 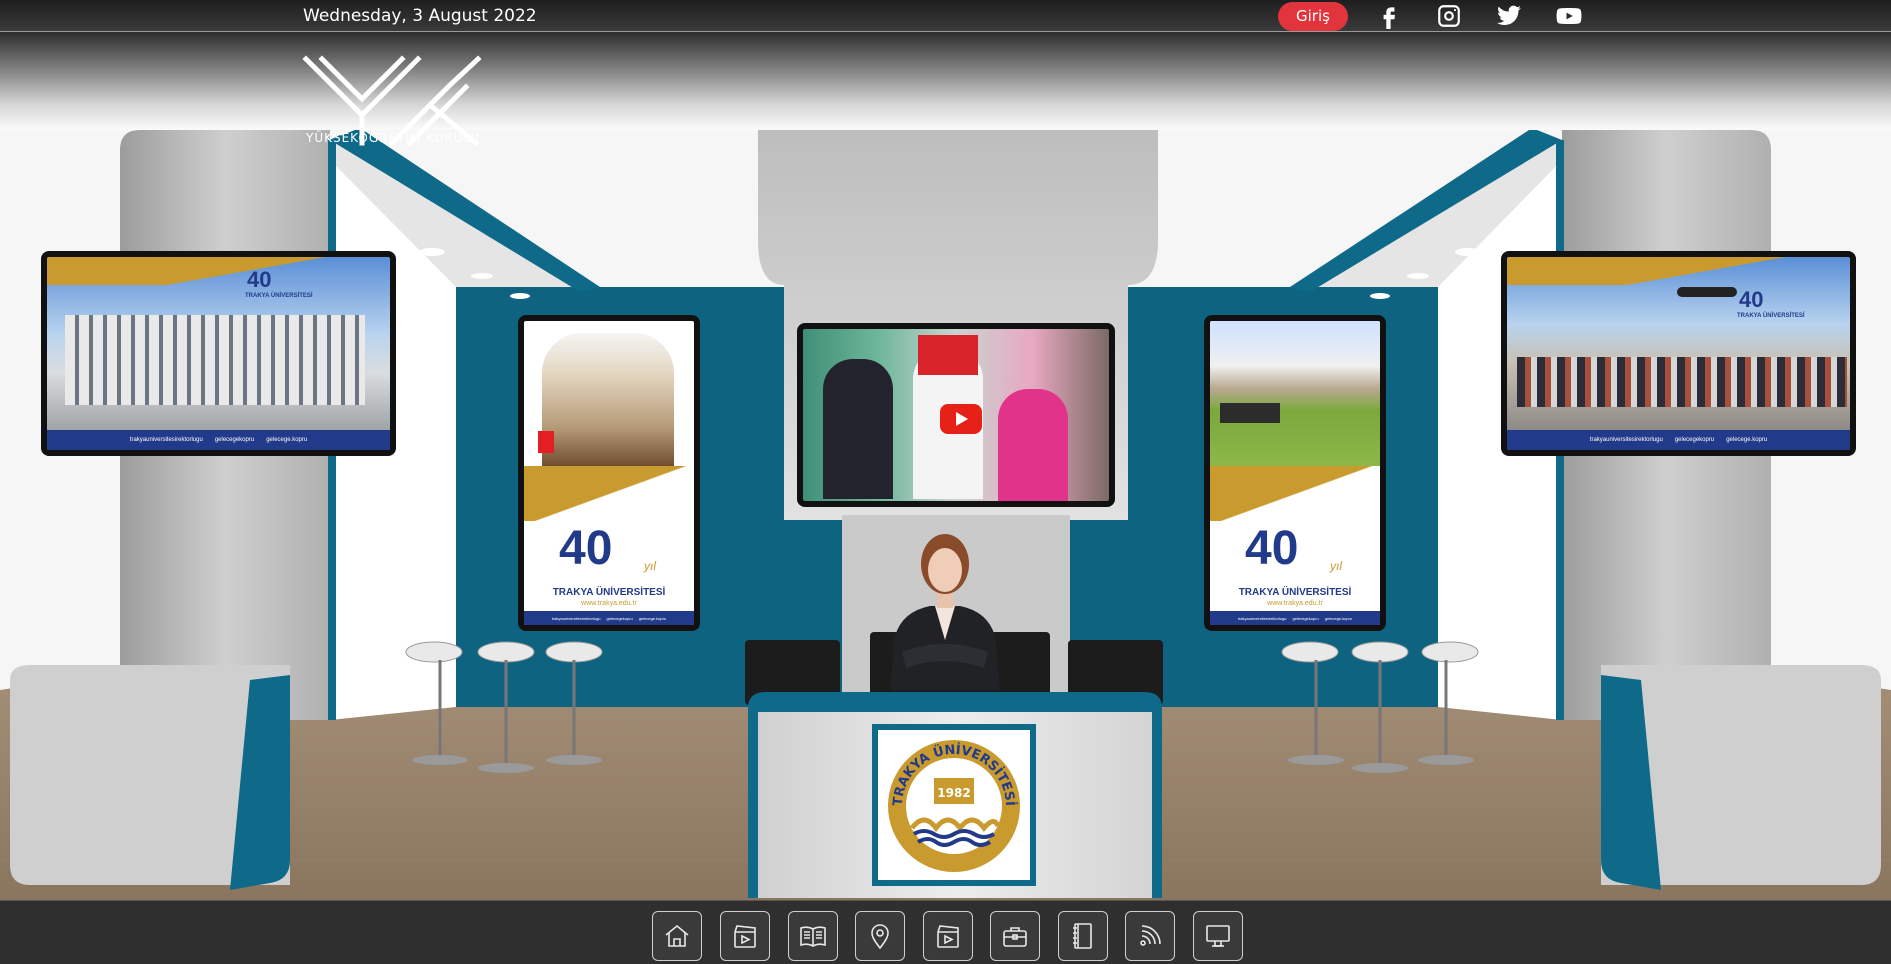 I want to click on nav-broadcast-button, so click(x=1150, y=936).